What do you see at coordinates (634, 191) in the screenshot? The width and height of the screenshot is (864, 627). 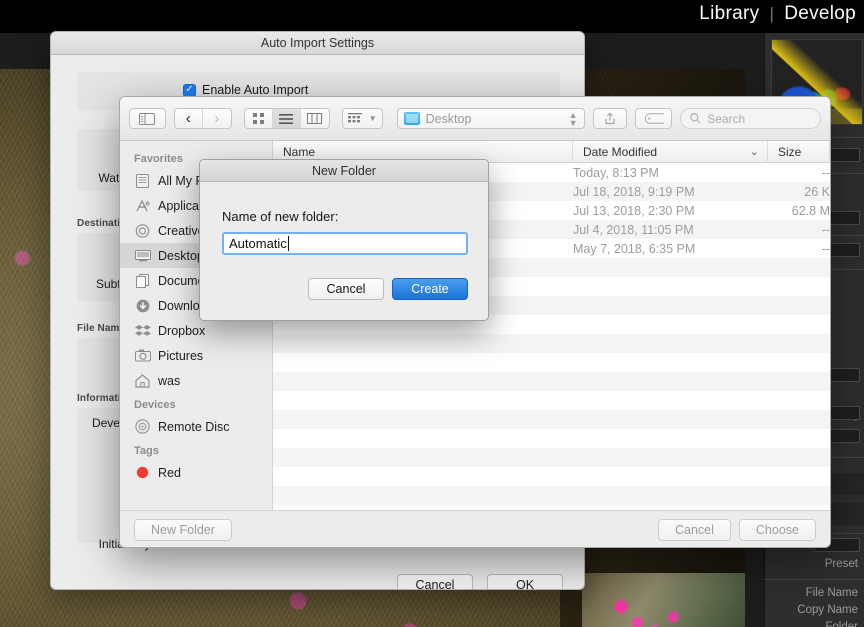 I see `row-date: Jul 18, 2018, 9:19 PM` at bounding box center [634, 191].